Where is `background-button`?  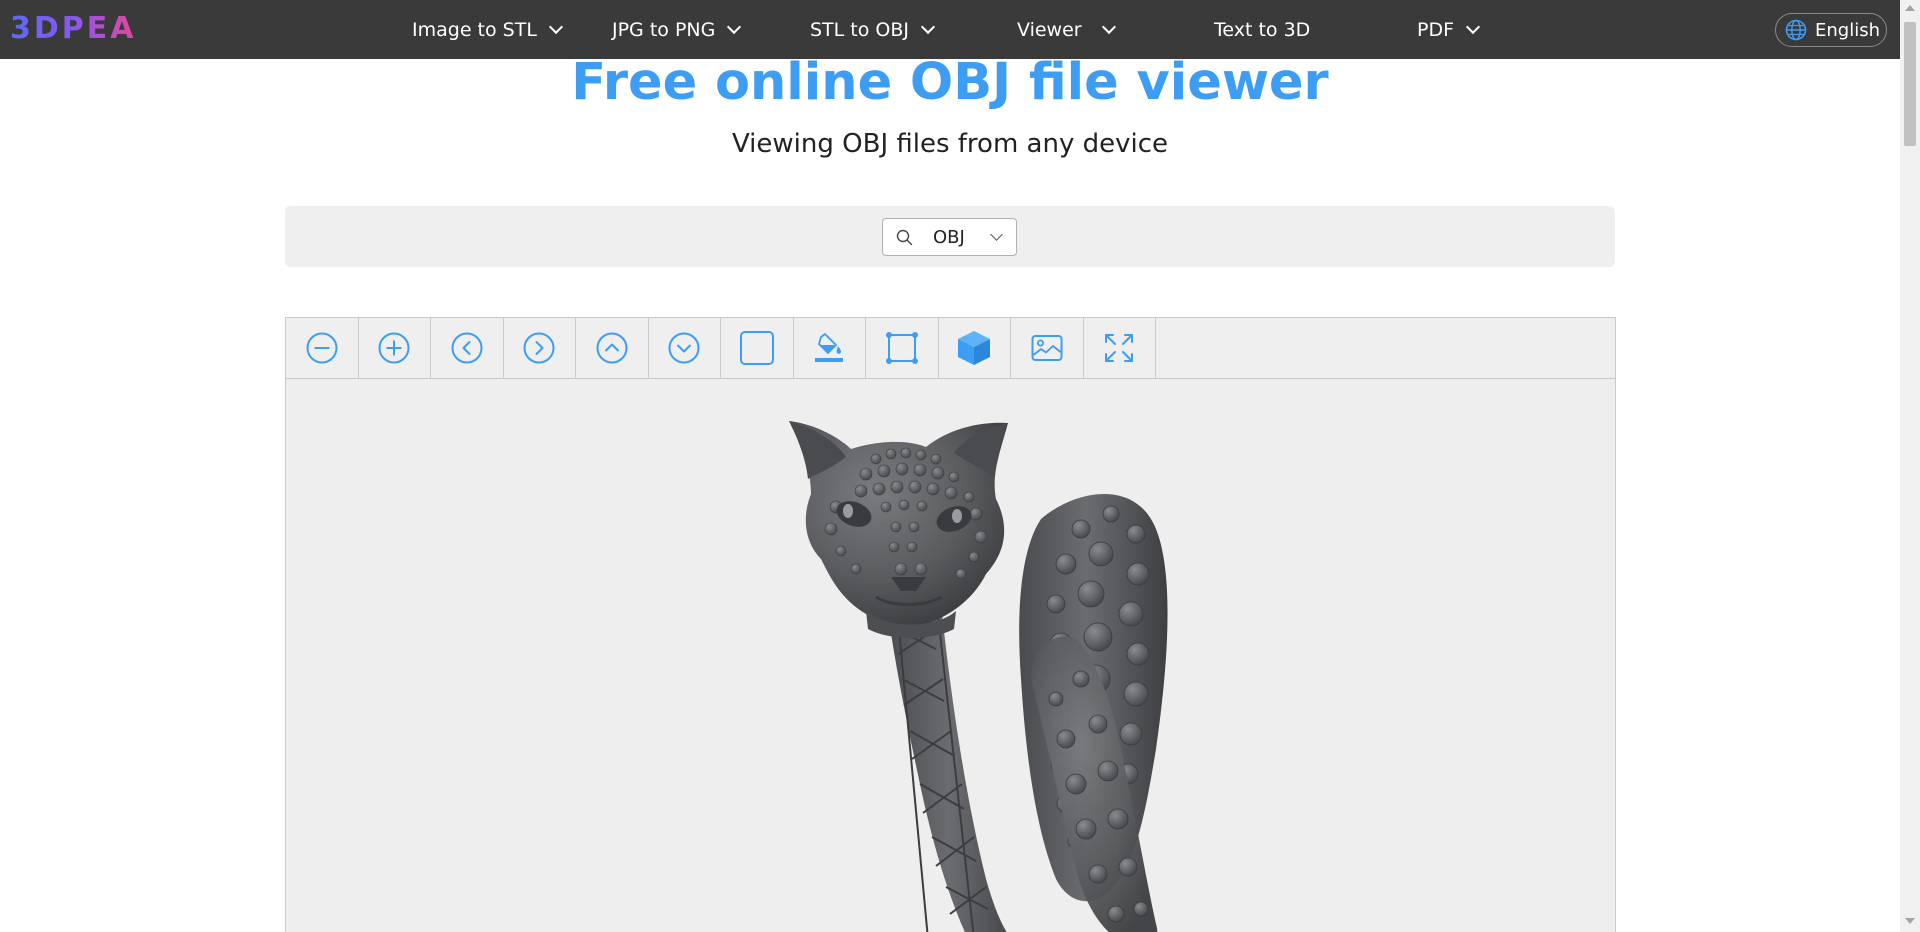
background-button is located at coordinates (757, 348).